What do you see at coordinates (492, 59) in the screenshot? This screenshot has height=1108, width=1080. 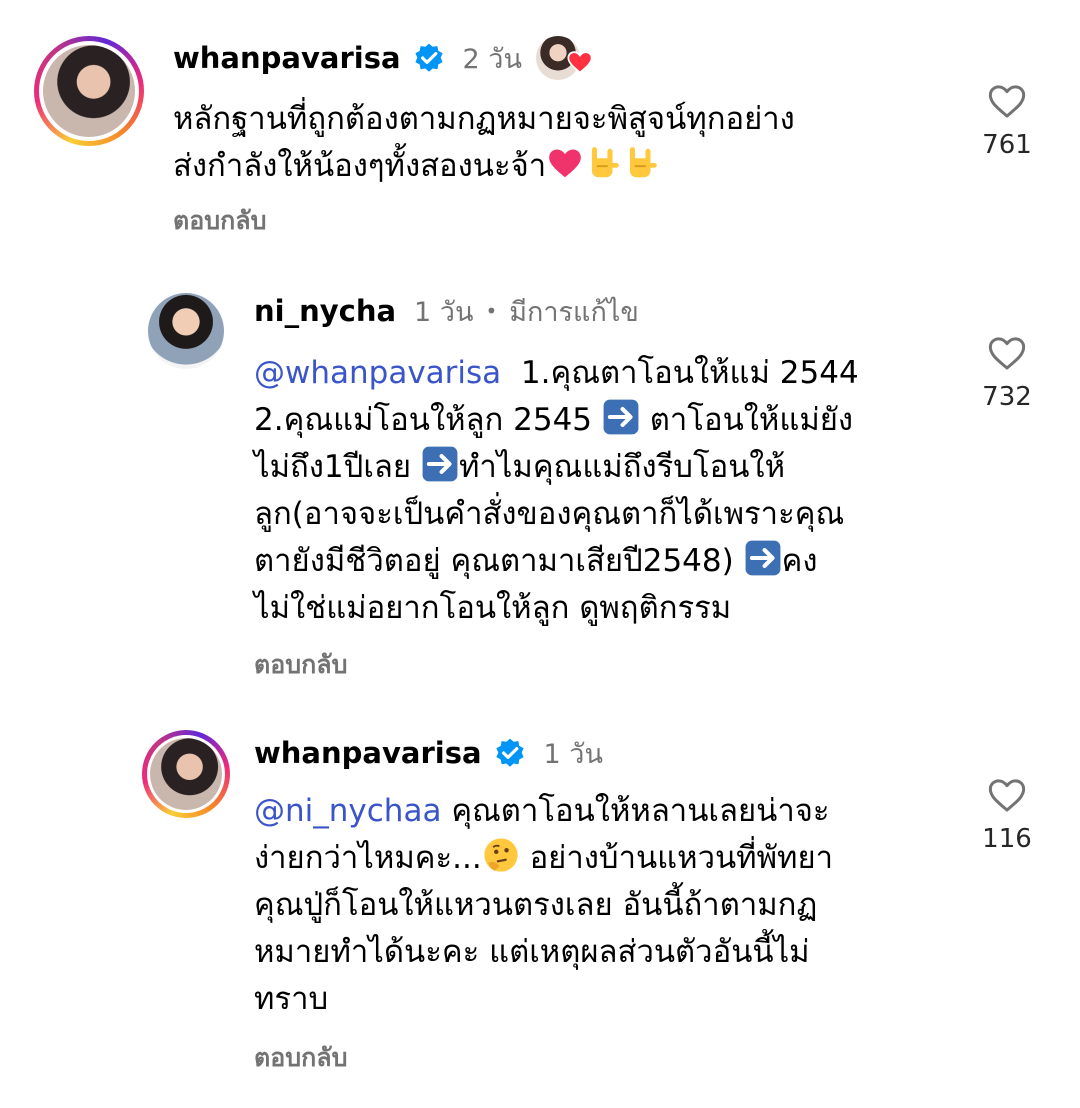 I see `comment-time: 2 วัน` at bounding box center [492, 59].